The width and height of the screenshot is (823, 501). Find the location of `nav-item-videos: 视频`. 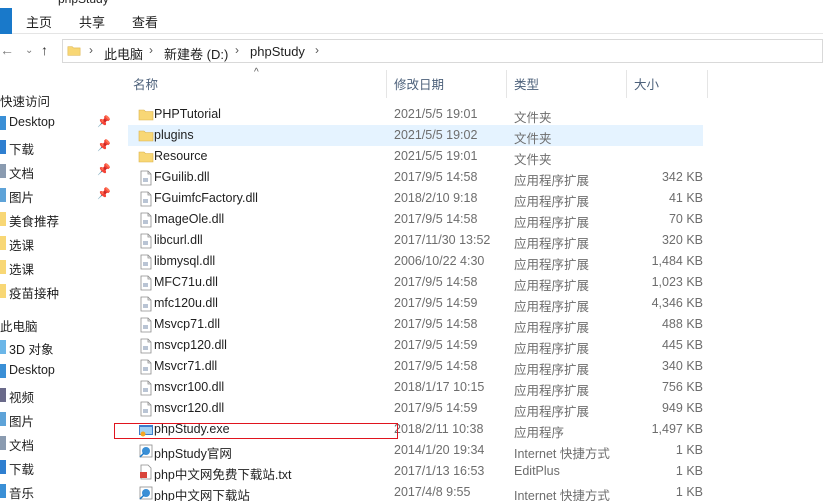

nav-item-videos: 视频 is located at coordinates (58, 395).